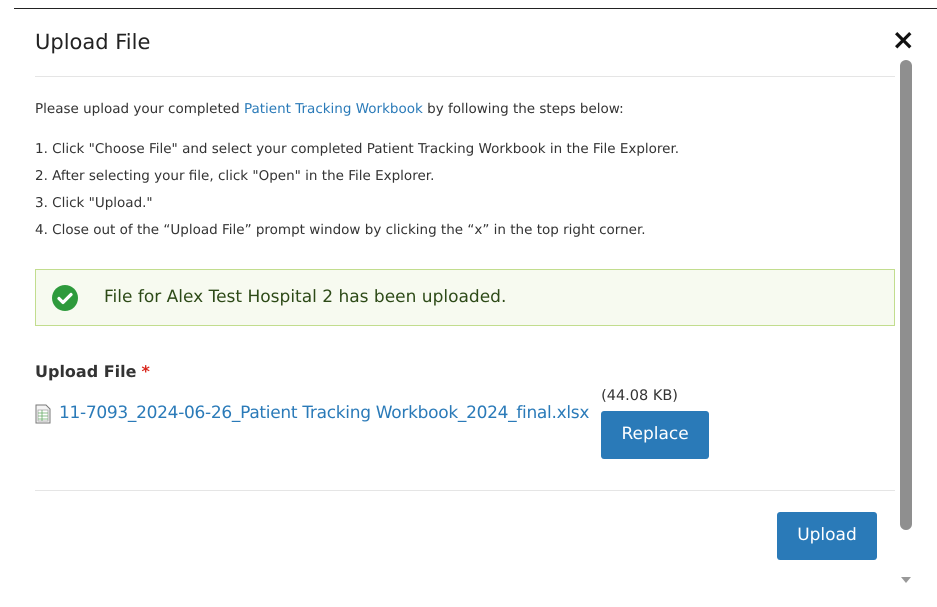 Image resolution: width=937 pixels, height=607 pixels. I want to click on replace-button: Replace, so click(655, 435).